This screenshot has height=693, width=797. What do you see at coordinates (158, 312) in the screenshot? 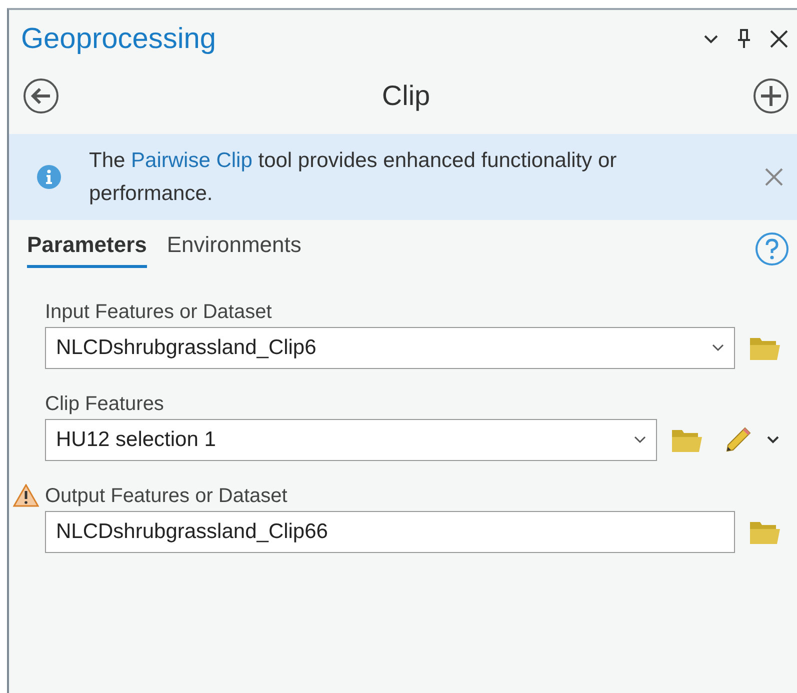
I see `parameter-label: Input Features or Dataset` at bounding box center [158, 312].